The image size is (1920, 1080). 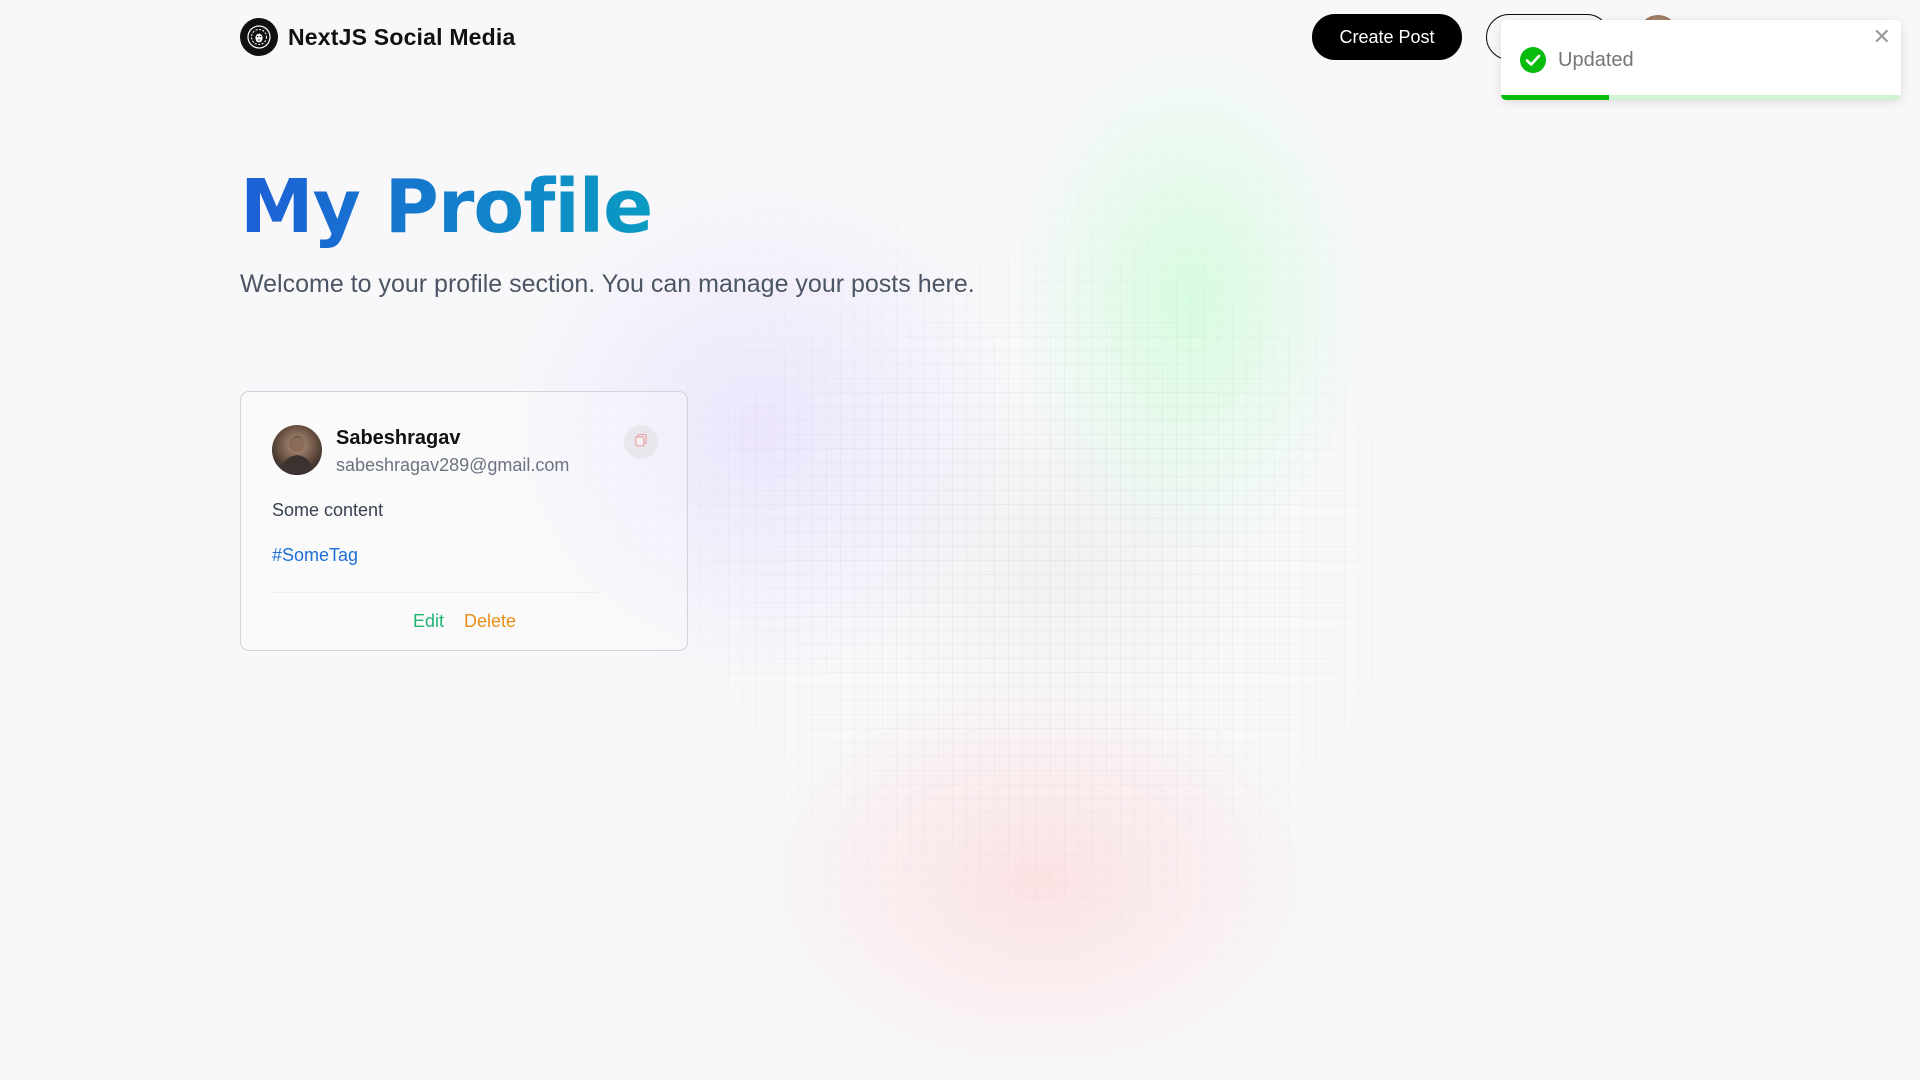 I want to click on delete-button: Delete, so click(x=490, y=621).